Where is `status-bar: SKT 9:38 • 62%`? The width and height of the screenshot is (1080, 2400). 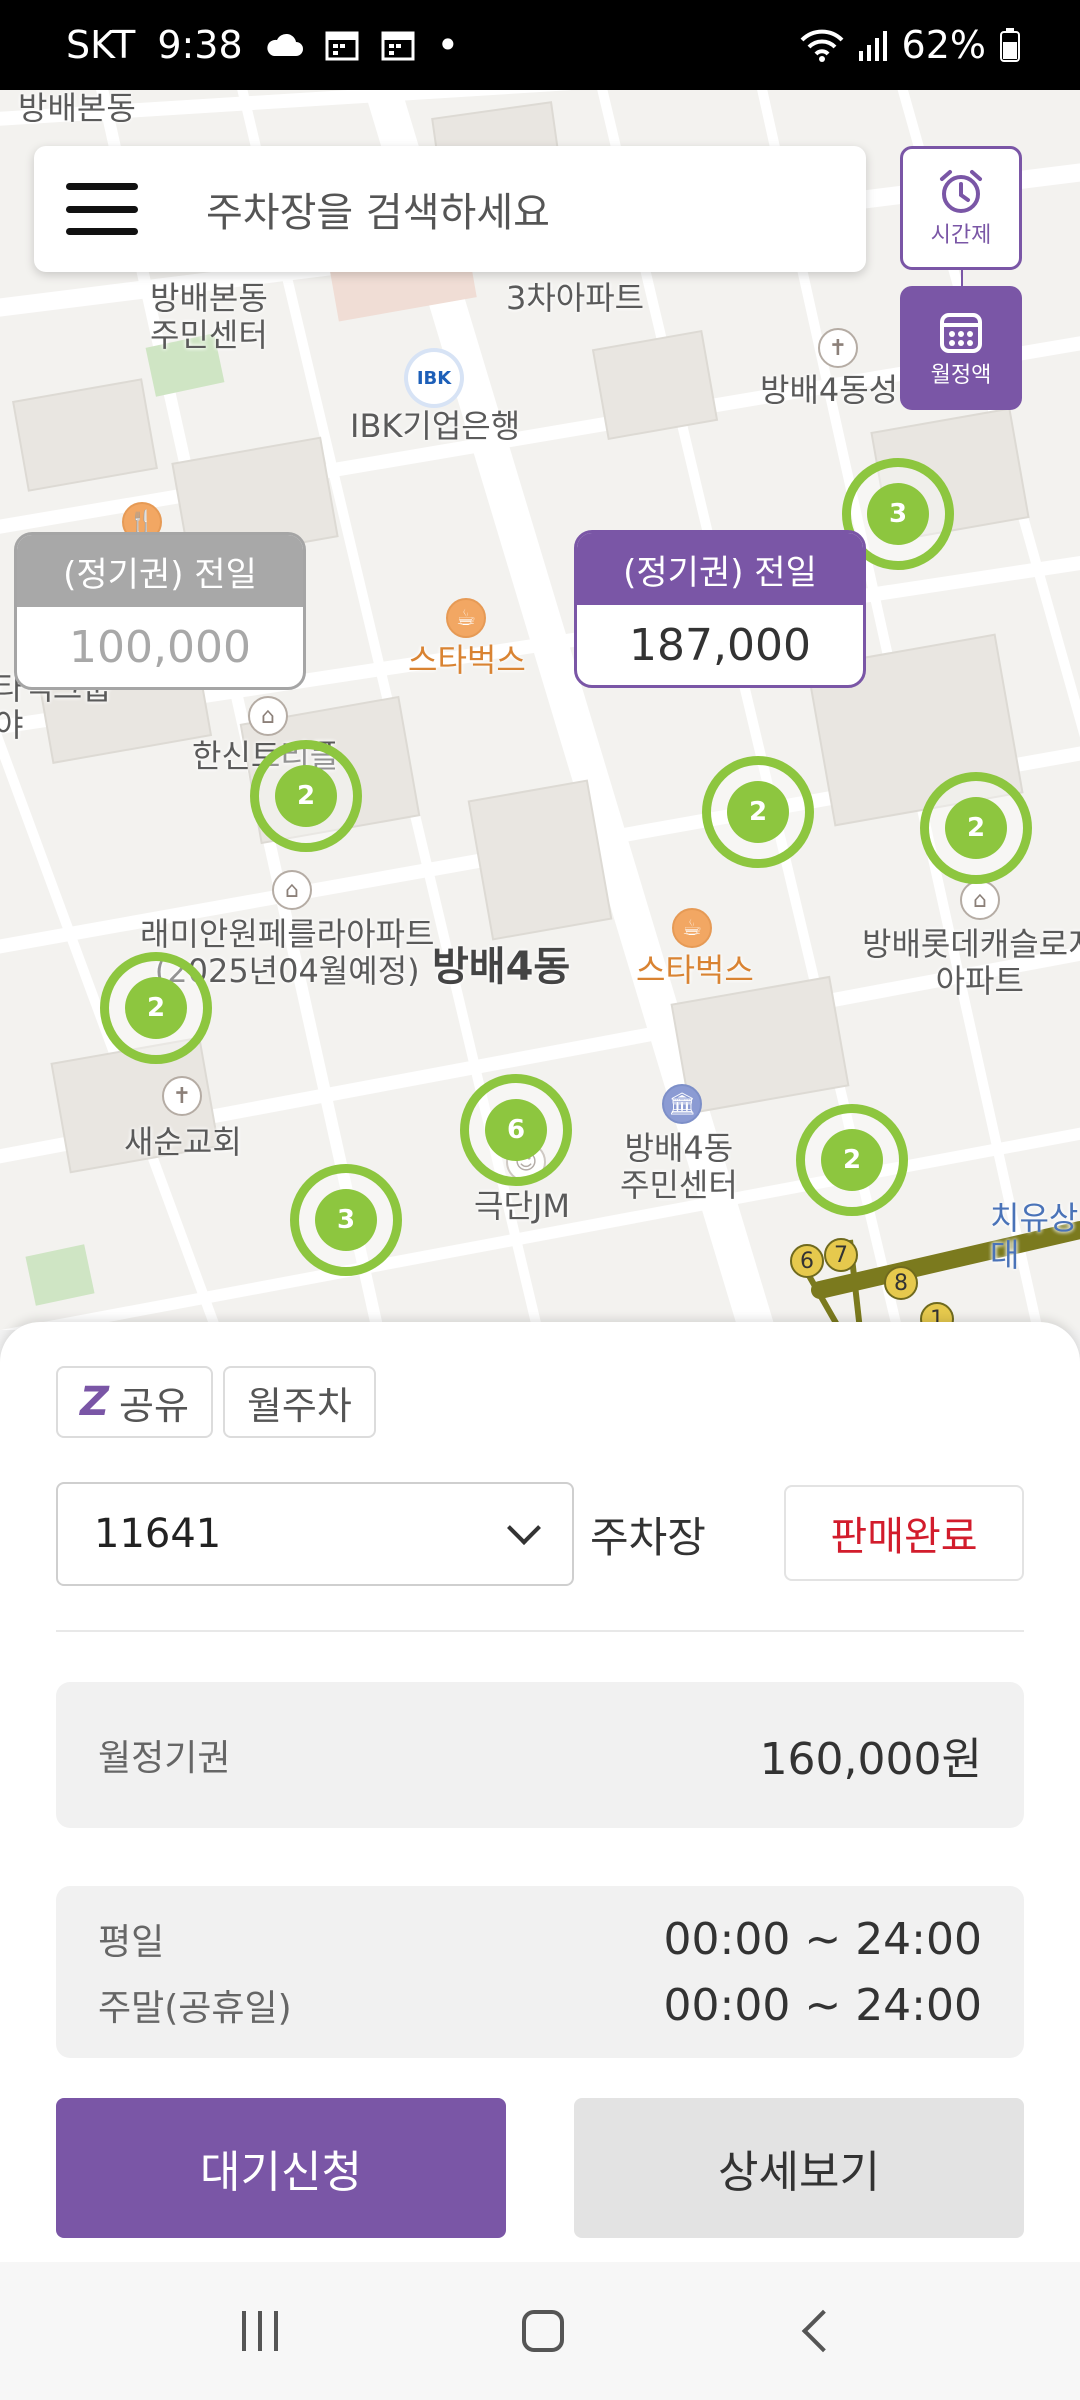
status-bar: SKT 9:38 • 62% is located at coordinates (540, 45).